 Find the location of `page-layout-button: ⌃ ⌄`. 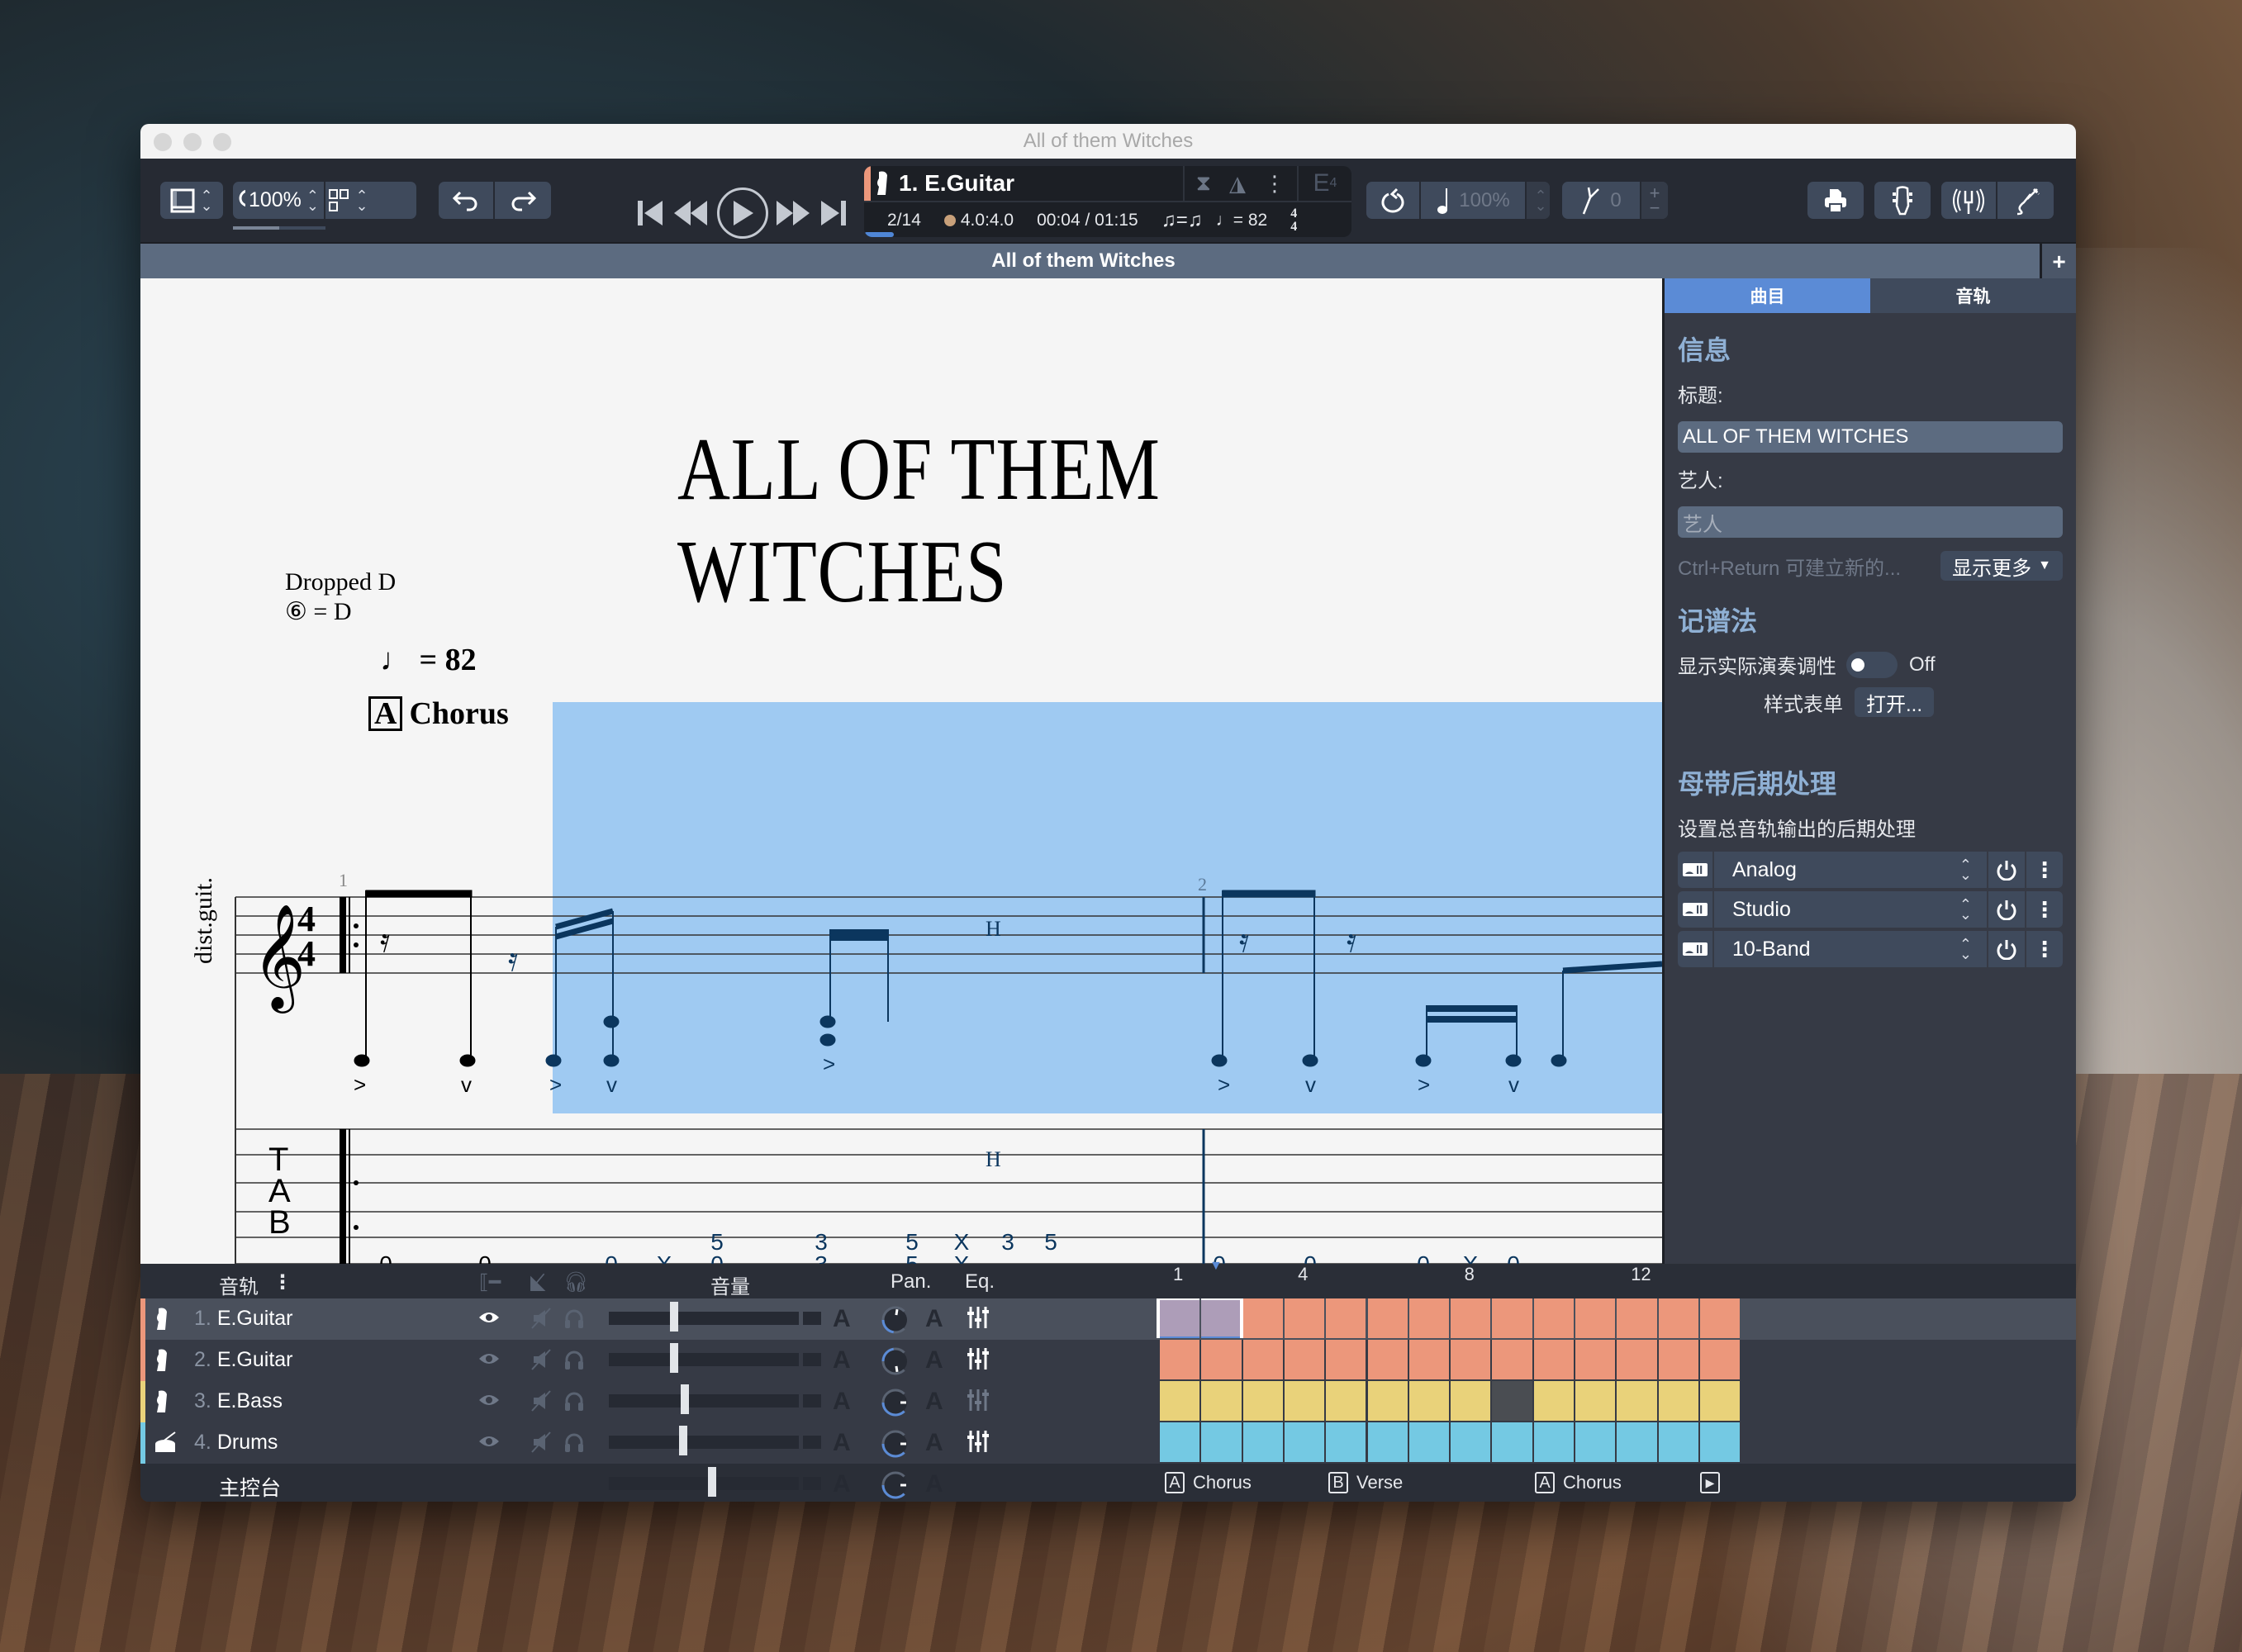

page-layout-button: ⌃ ⌄ is located at coordinates (191, 200).